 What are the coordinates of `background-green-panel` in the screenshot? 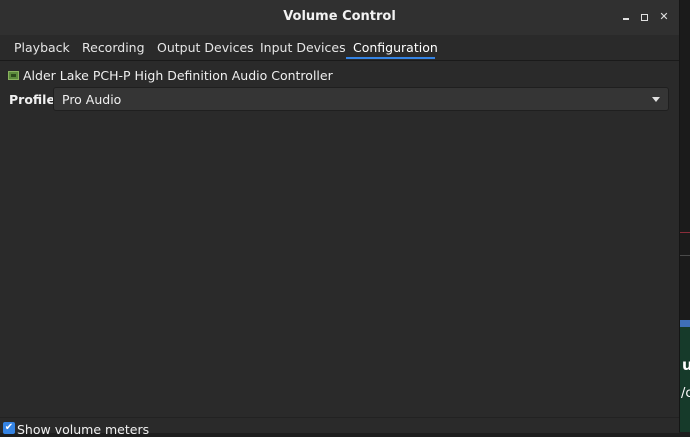 It's located at (685, 379).